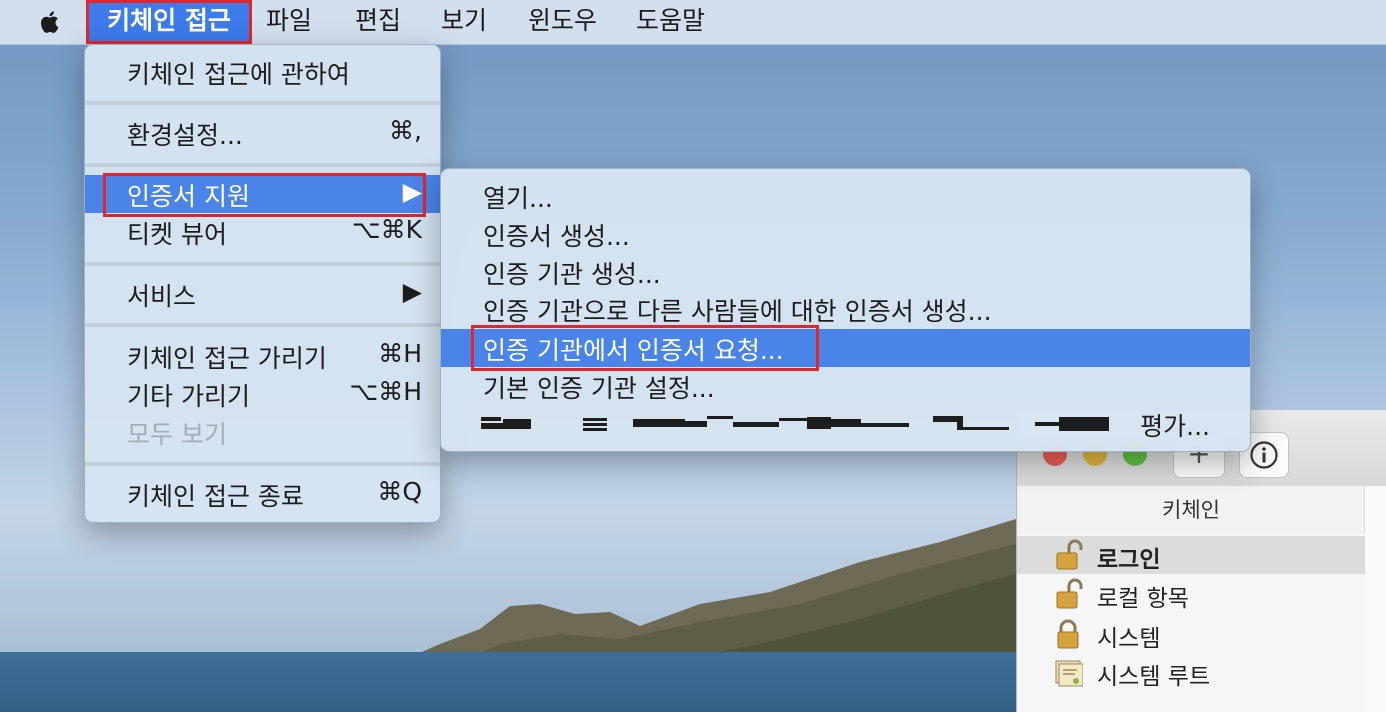  Describe the element at coordinates (262, 294) in the screenshot. I see `menu-item-services: 서비스 ▶` at that location.